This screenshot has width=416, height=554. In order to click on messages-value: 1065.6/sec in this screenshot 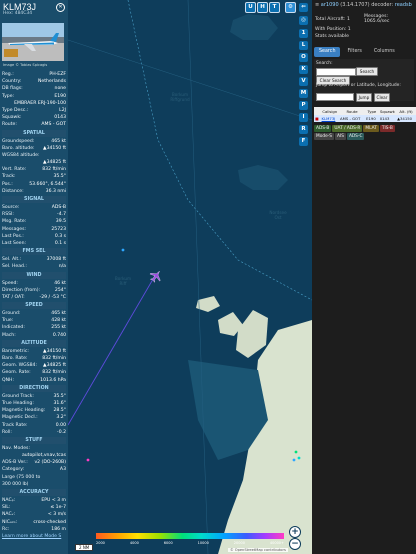, I will do `click(377, 21)`.